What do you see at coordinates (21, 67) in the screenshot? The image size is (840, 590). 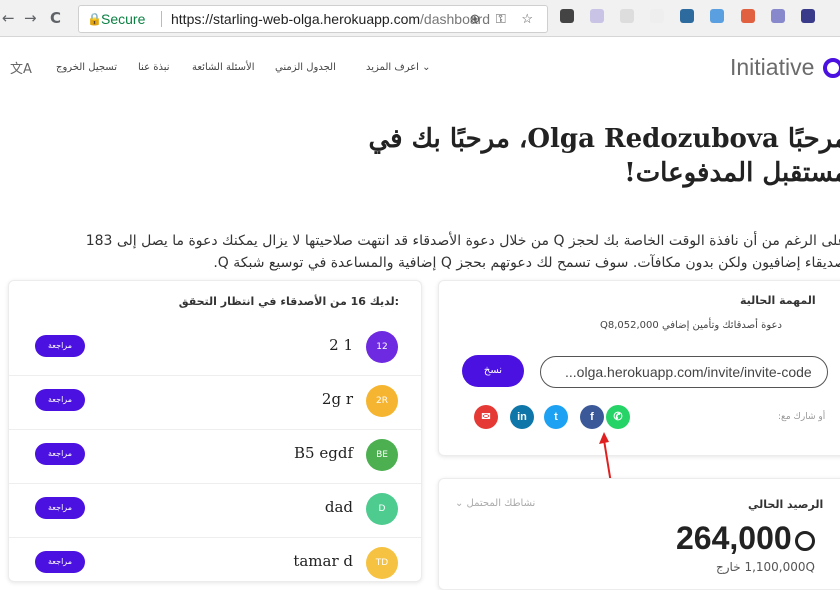 I see `translate-icon: 文A` at bounding box center [21, 67].